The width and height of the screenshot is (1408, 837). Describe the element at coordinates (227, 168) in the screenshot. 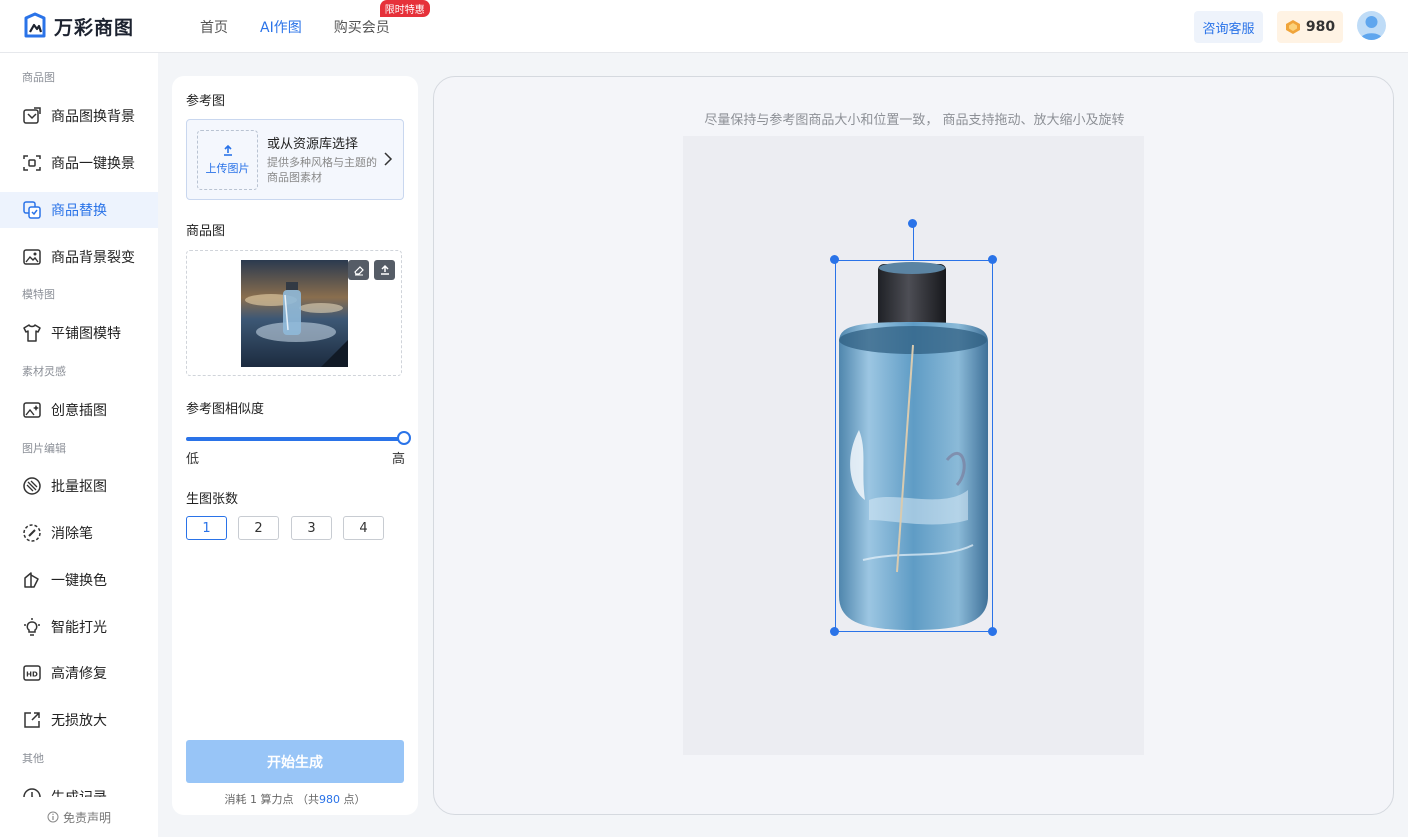

I see `upload-label: 上传图片` at that location.